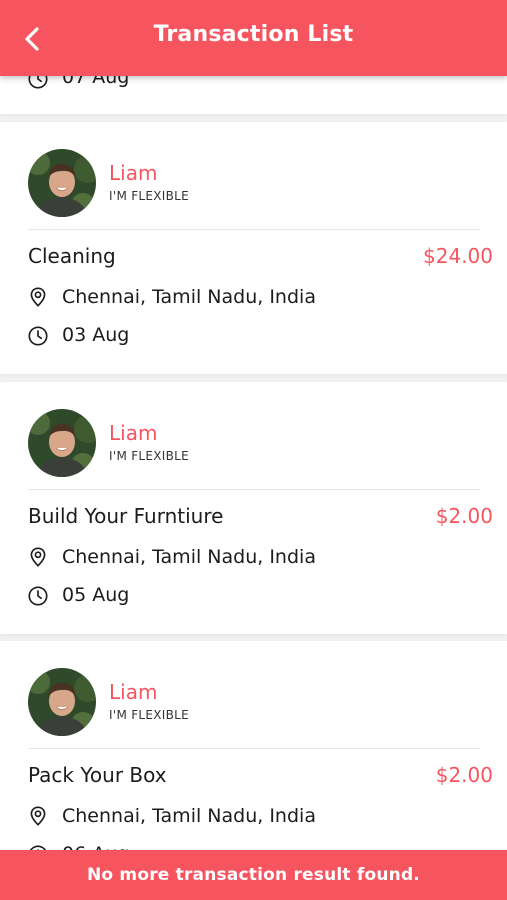  I want to click on transaction-date: 05 Aug, so click(96, 595).